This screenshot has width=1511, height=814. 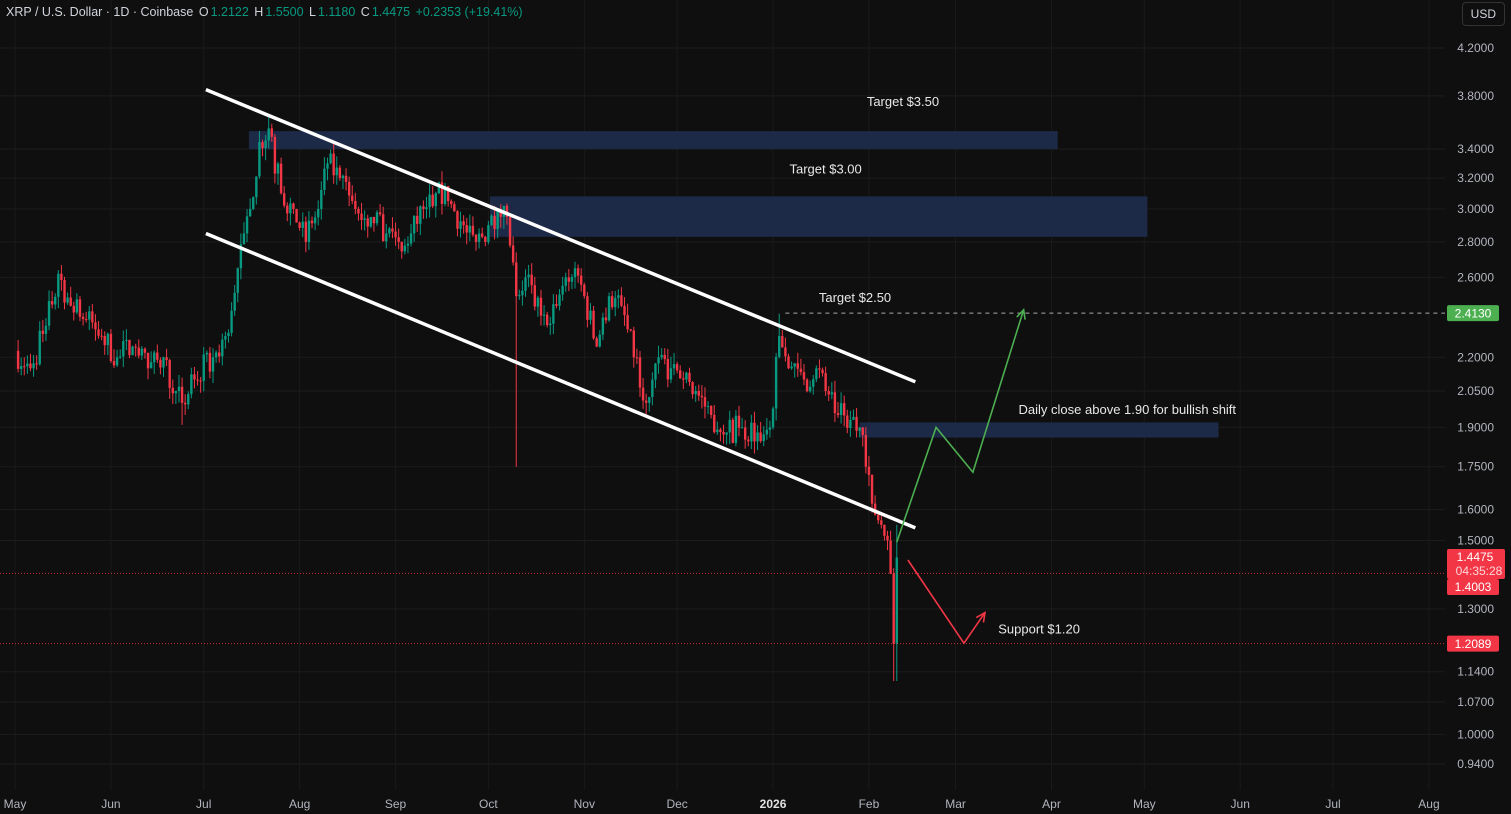 I want to click on bearish-projection-path, so click(x=946, y=602).